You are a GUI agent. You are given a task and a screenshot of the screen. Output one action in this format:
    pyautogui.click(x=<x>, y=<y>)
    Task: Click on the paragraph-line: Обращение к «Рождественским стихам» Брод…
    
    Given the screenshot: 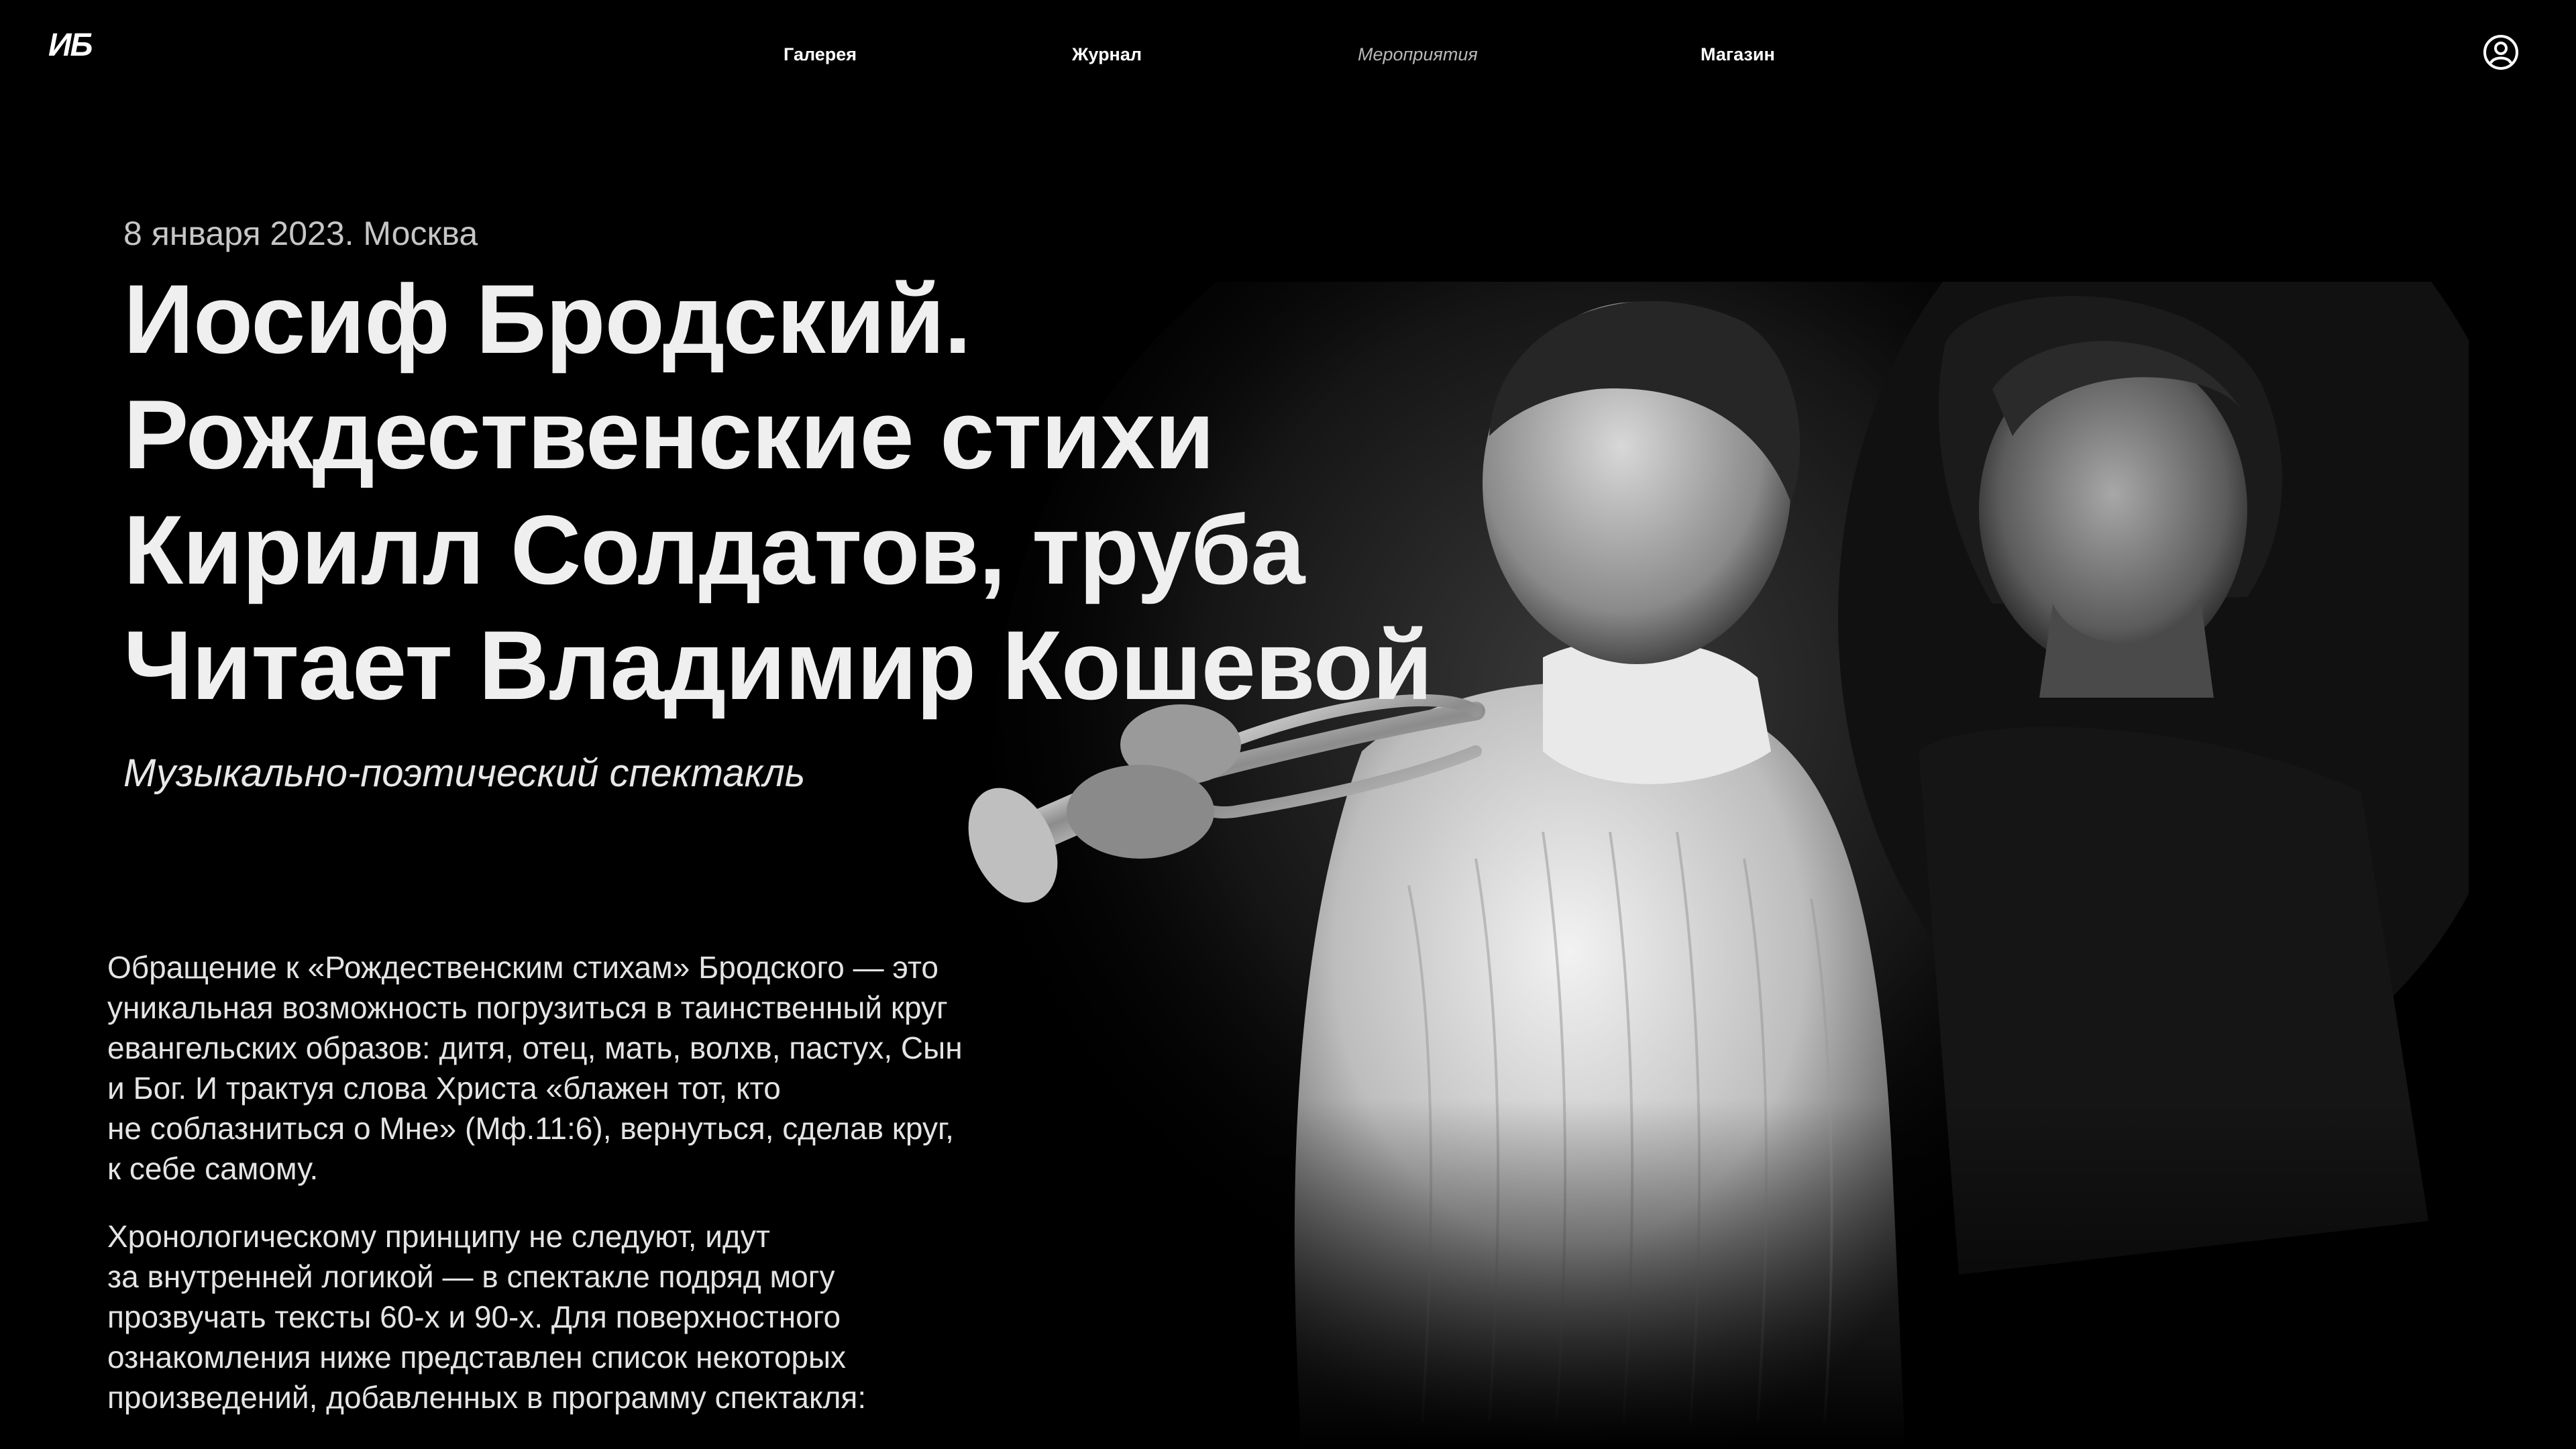 What is the action you would take?
    pyautogui.click(x=523, y=967)
    